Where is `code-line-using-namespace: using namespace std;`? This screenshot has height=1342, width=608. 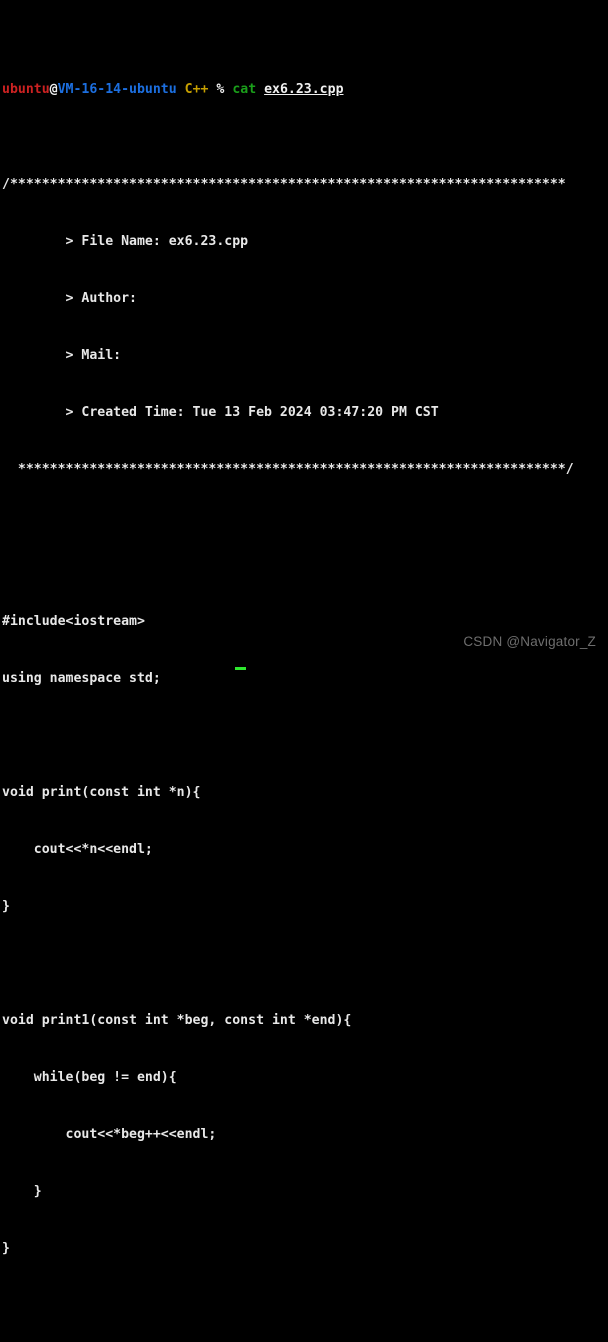 code-line-using-namespace: using namespace std; is located at coordinates (81, 678).